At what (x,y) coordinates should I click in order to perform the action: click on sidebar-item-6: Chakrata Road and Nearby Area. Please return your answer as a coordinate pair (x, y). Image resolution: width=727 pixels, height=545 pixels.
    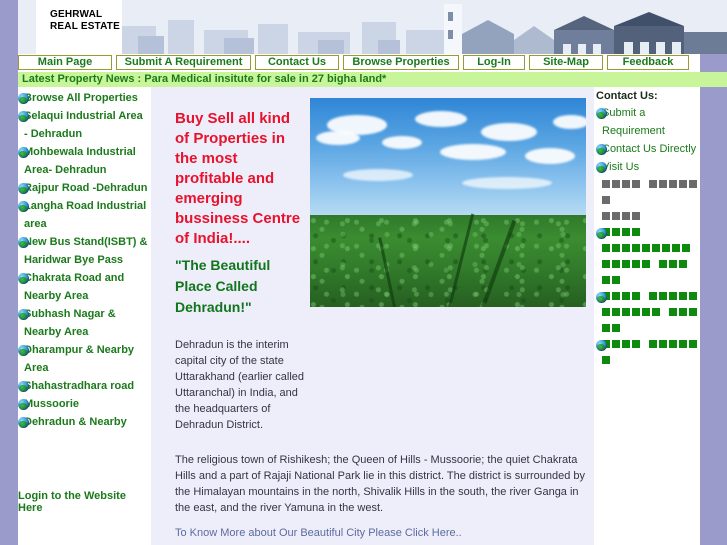
    Looking at the image, I should click on (83, 287).